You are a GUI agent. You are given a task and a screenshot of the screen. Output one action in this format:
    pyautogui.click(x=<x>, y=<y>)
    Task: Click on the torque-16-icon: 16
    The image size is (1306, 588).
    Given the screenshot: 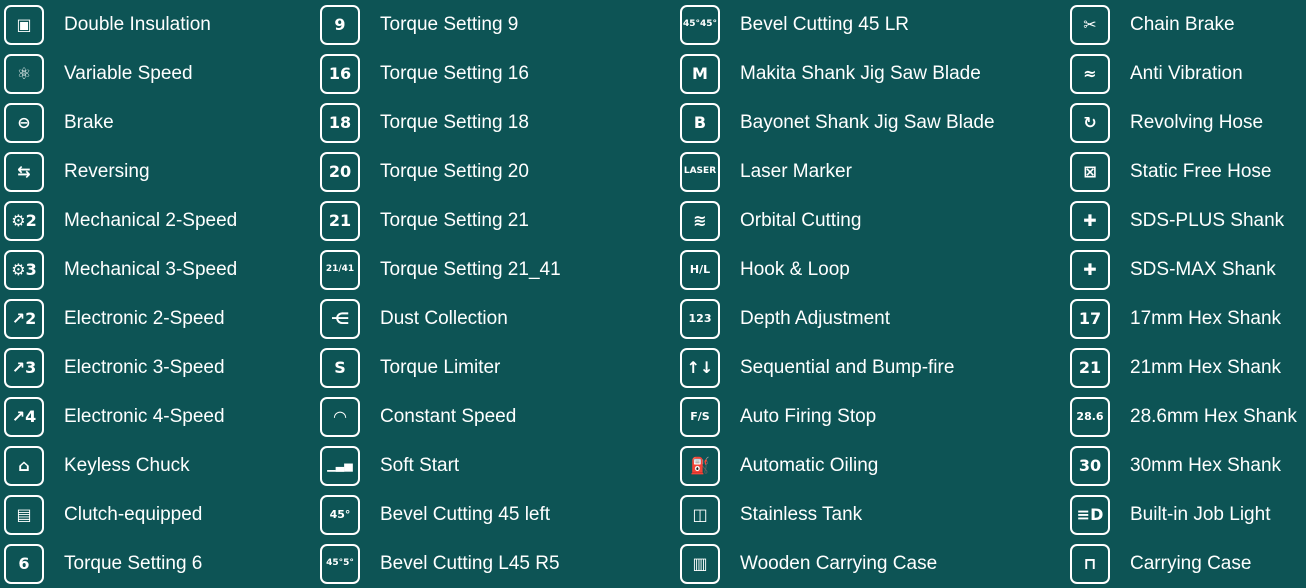 What is the action you would take?
    pyautogui.click(x=340, y=73)
    